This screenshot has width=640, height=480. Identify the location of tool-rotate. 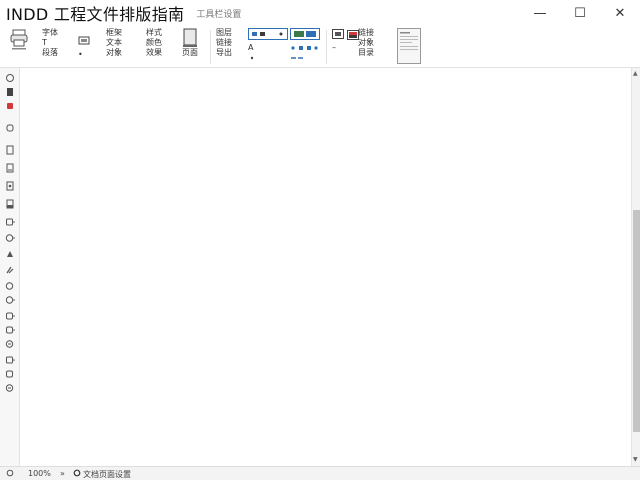
(10, 254).